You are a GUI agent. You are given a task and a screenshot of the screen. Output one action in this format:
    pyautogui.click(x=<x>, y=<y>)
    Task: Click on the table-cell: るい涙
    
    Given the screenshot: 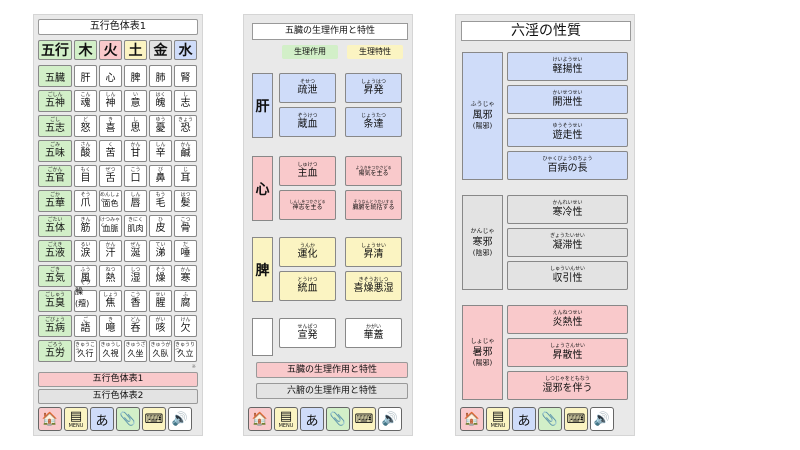 What is the action you would take?
    pyautogui.click(x=85, y=251)
    